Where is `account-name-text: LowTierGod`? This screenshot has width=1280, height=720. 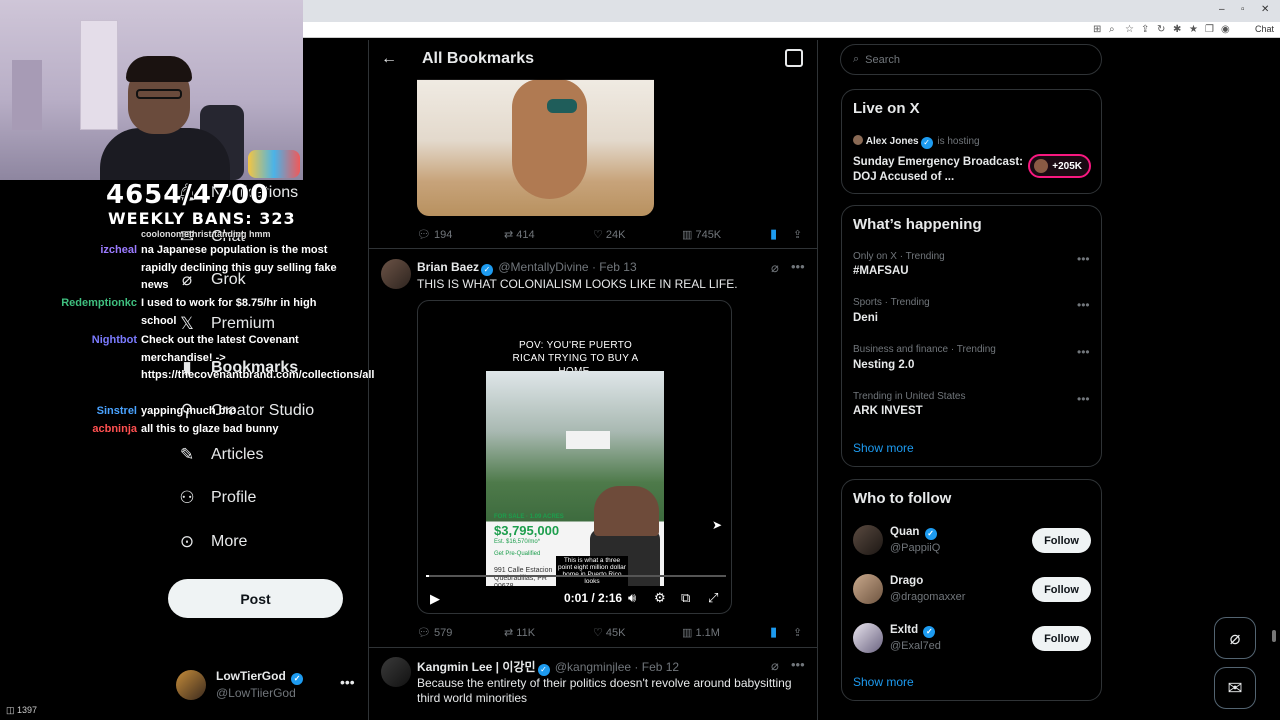 account-name-text: LowTierGod is located at coordinates (251, 676).